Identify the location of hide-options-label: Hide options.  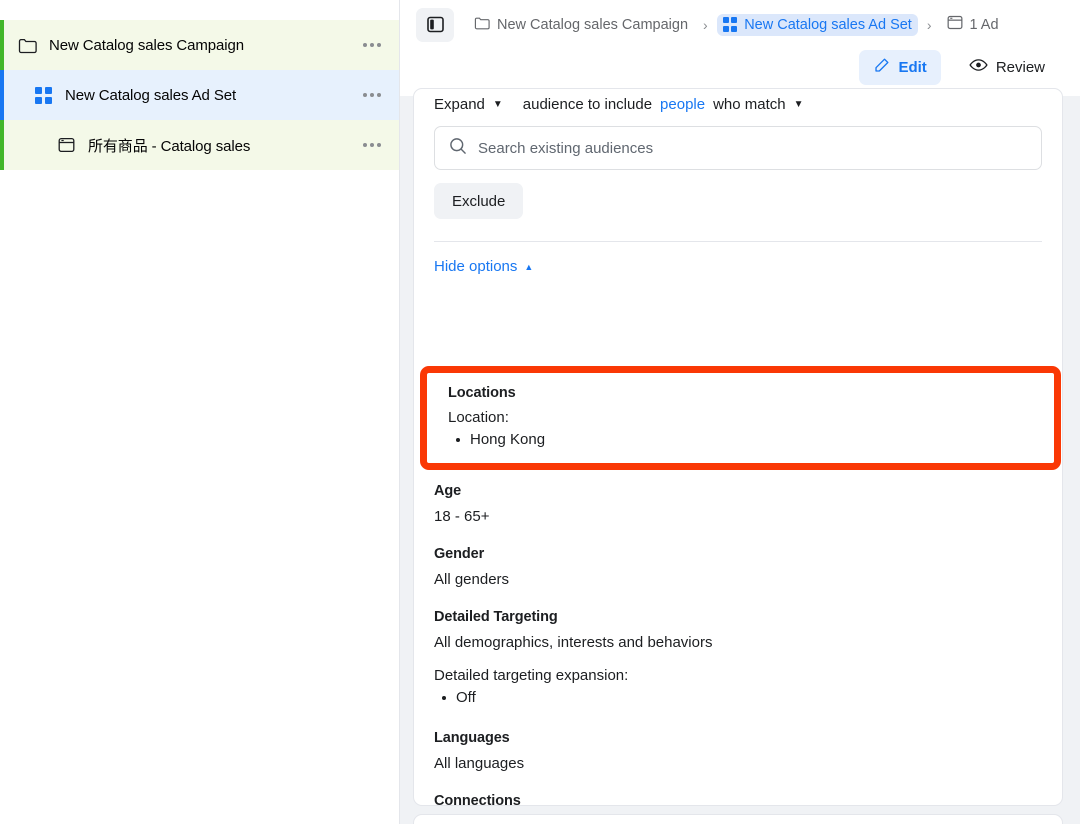
(476, 266).